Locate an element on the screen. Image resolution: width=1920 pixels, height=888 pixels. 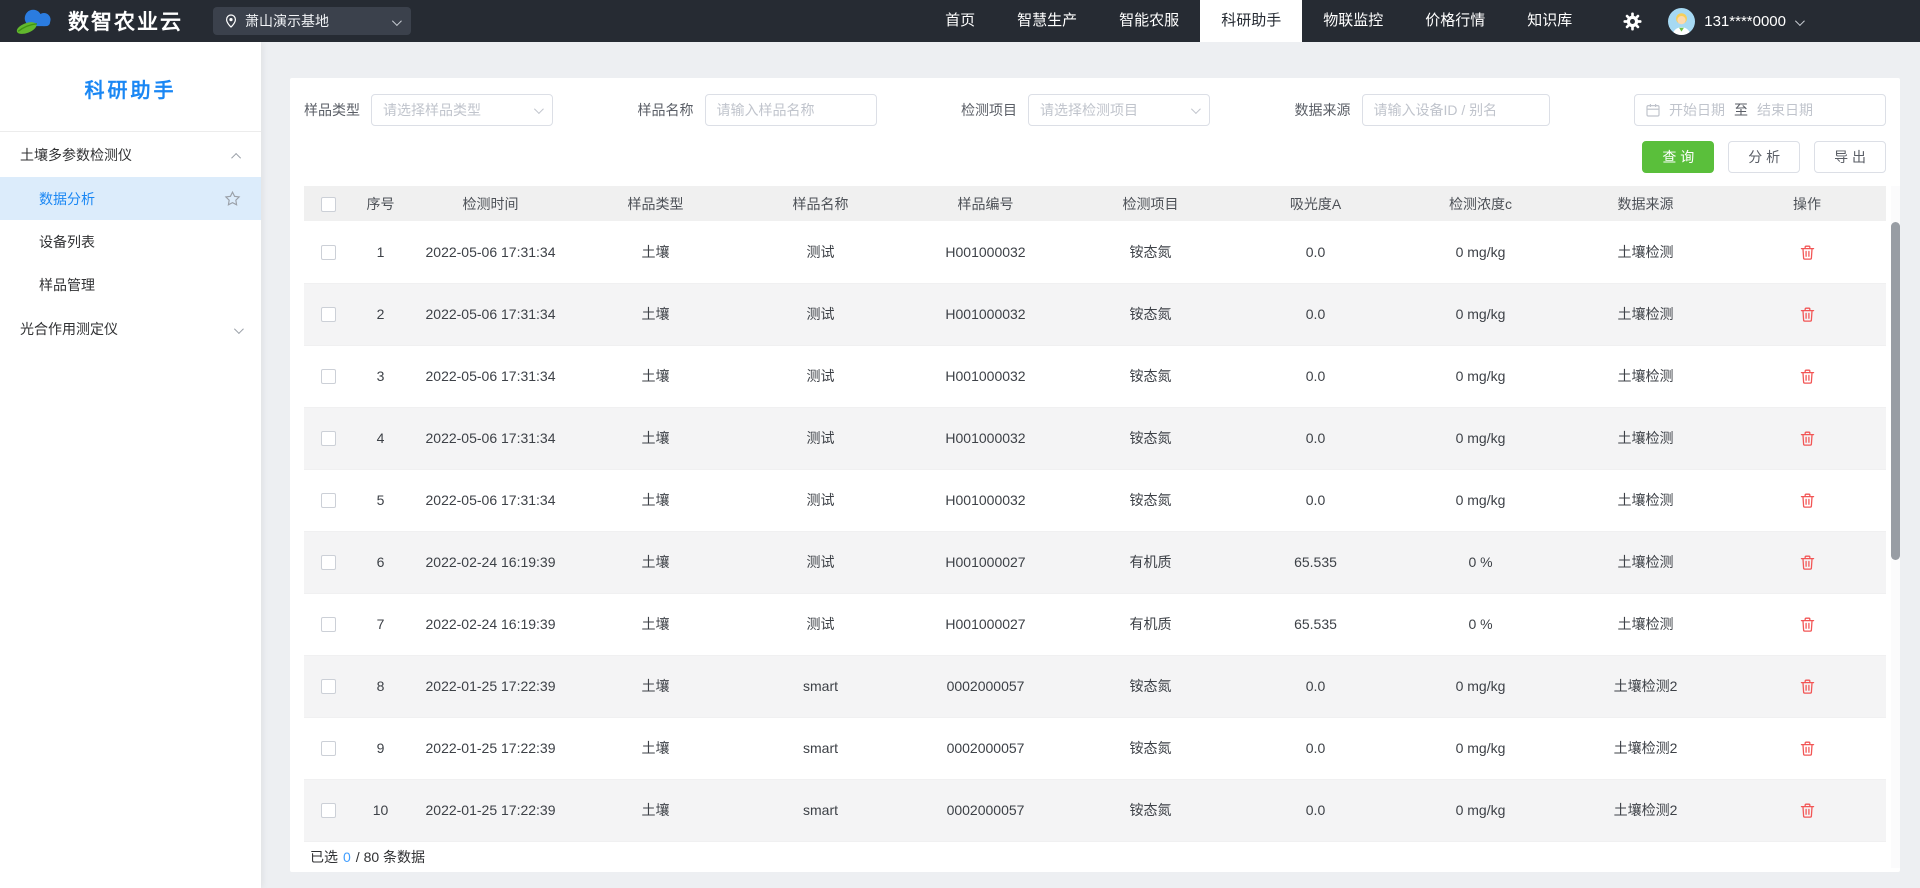
base-selector: 萧山演示基地 is located at coordinates (312, 21).